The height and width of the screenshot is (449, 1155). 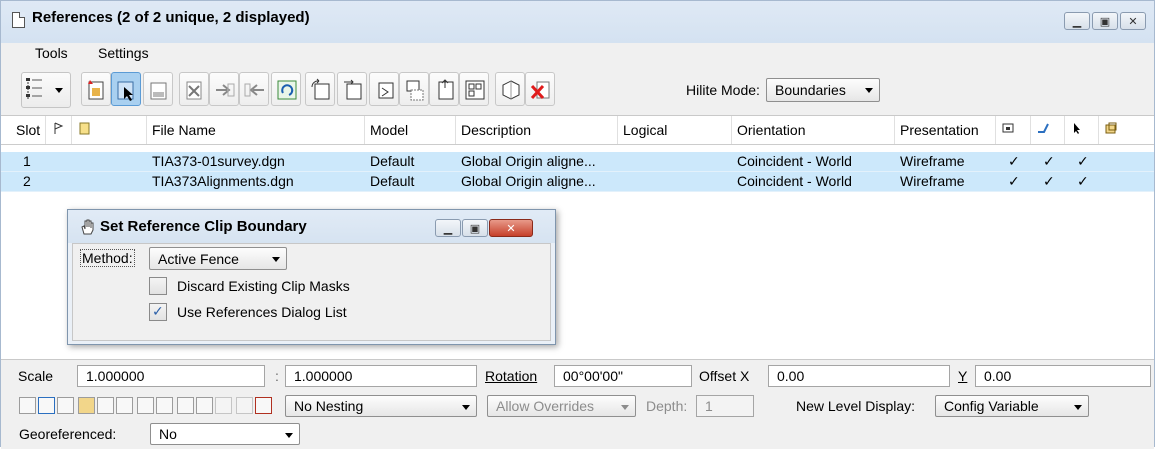 What do you see at coordinates (384, 89) in the screenshot?
I see `mirror-vertical-icon` at bounding box center [384, 89].